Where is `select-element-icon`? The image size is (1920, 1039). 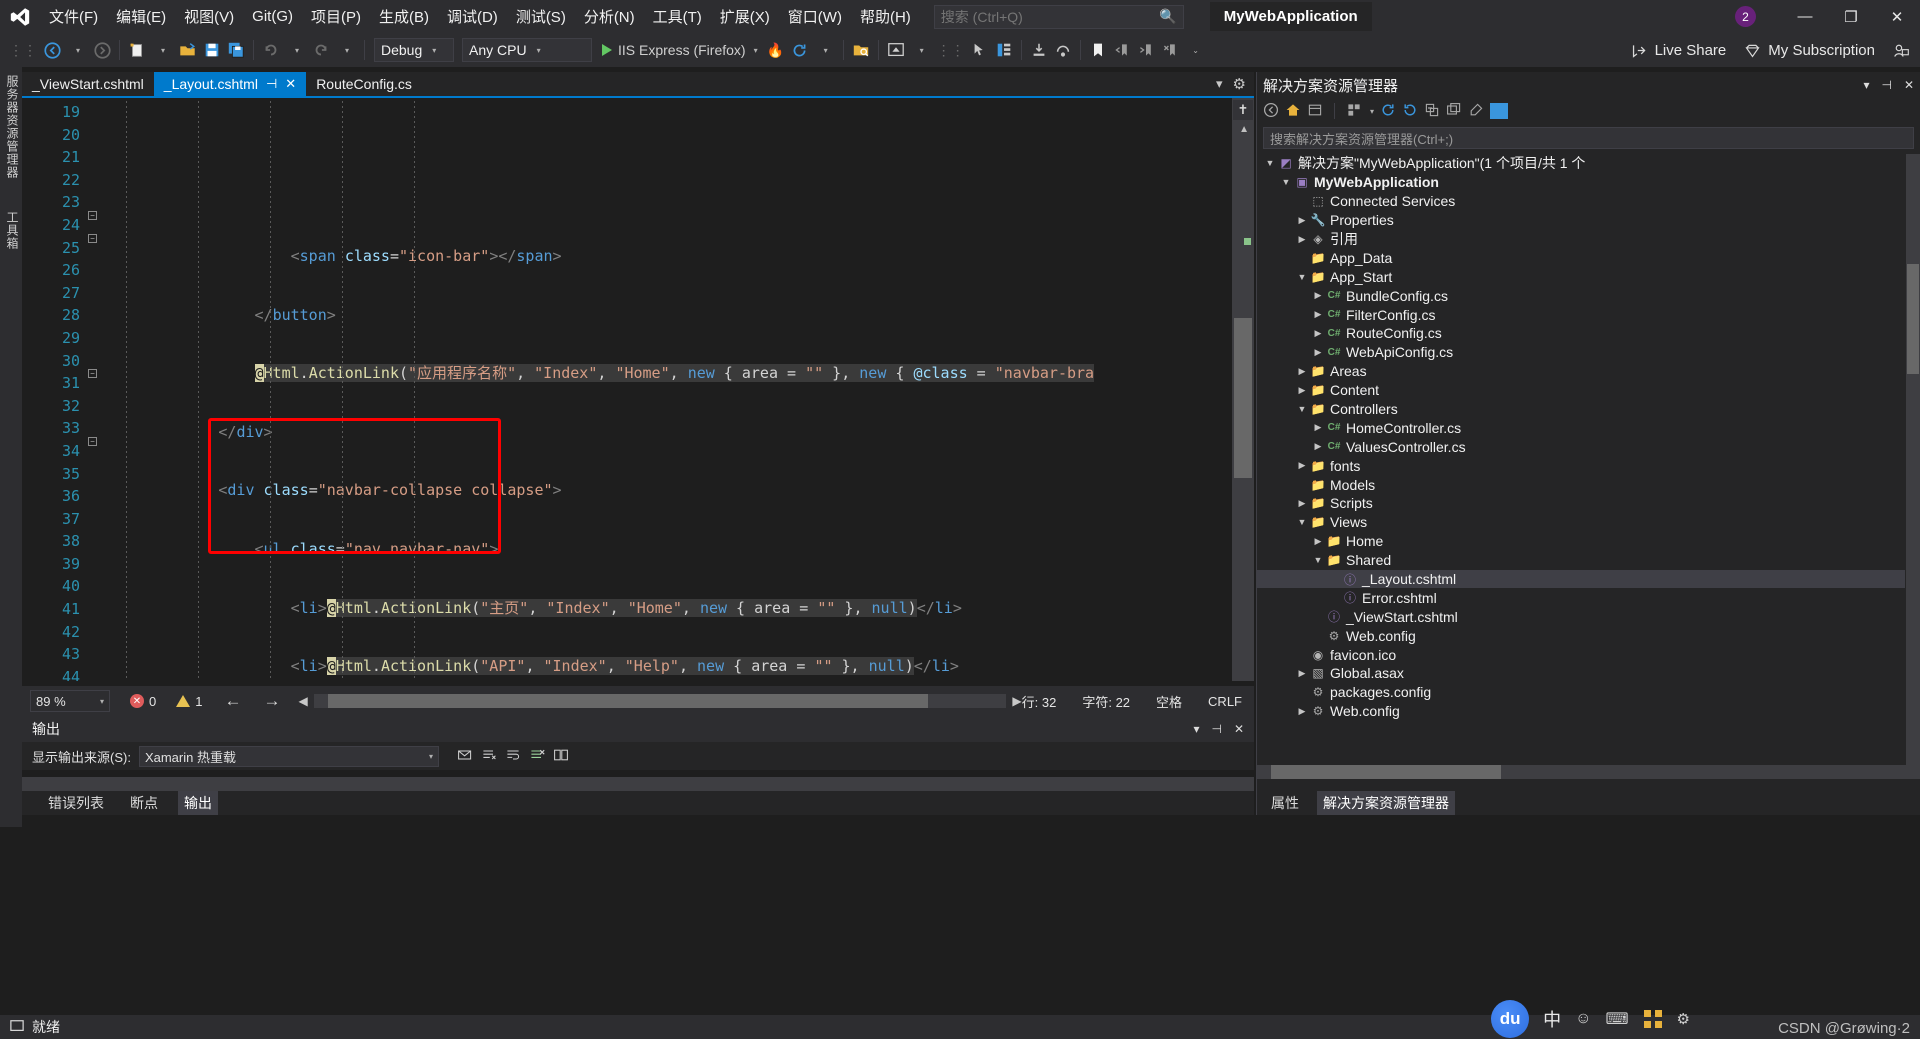 select-element-icon is located at coordinates (980, 50).